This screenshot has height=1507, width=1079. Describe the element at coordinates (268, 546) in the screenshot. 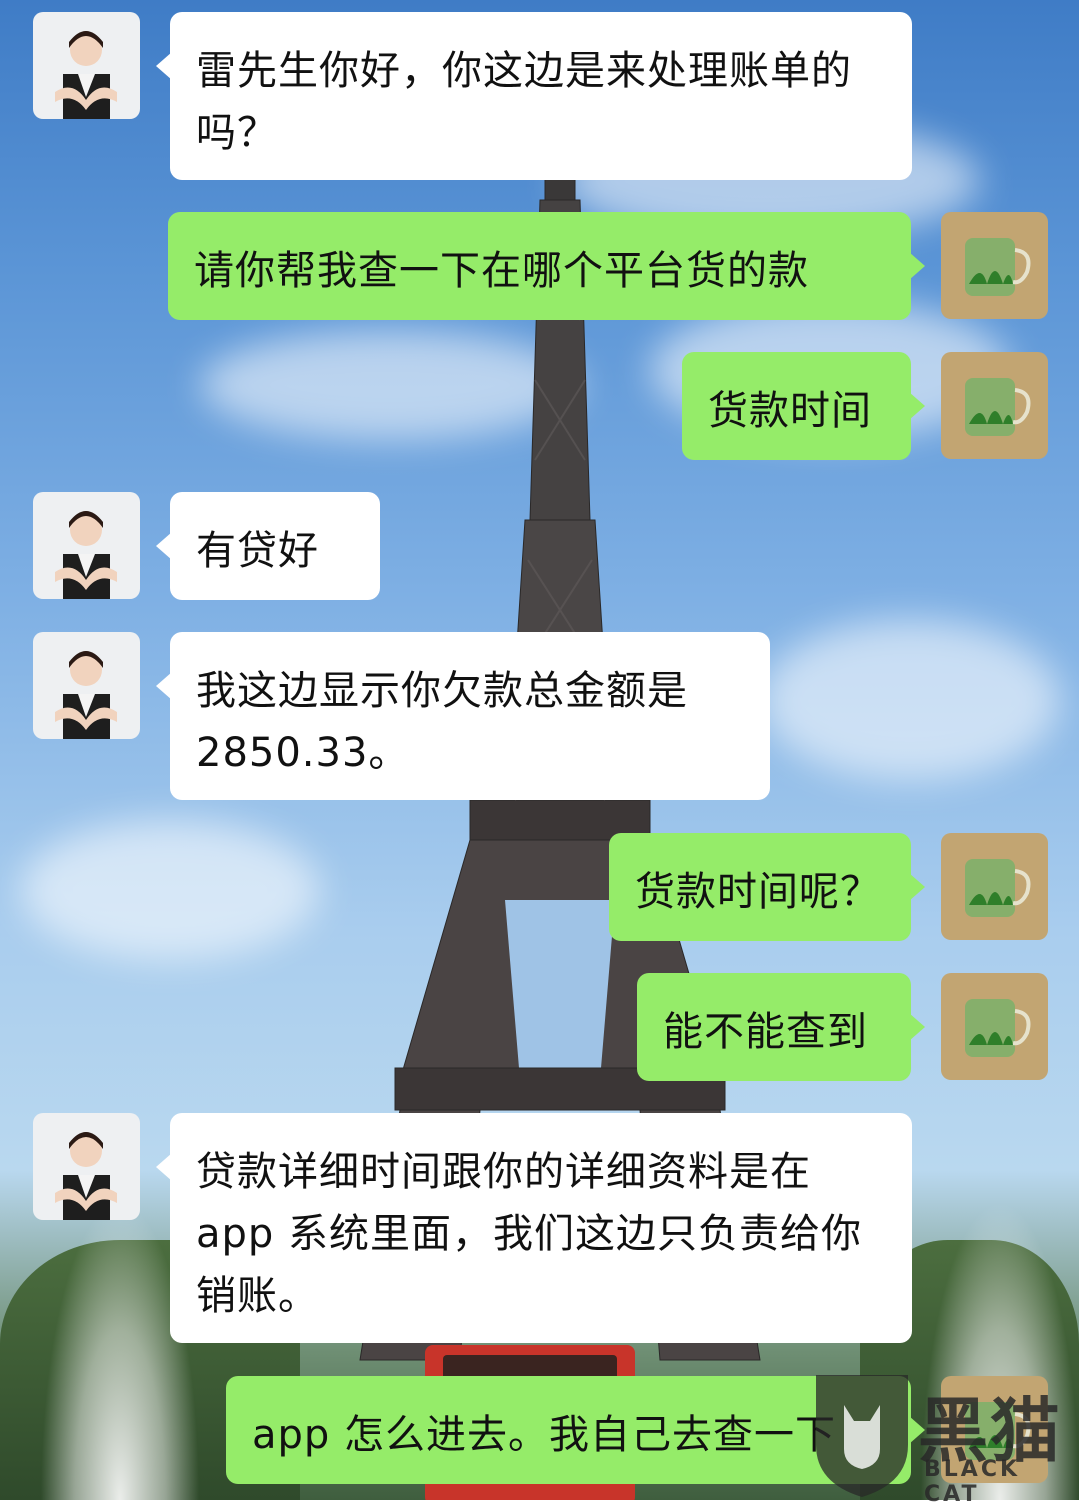

I see `message-bubble-received: 有贷好` at that location.